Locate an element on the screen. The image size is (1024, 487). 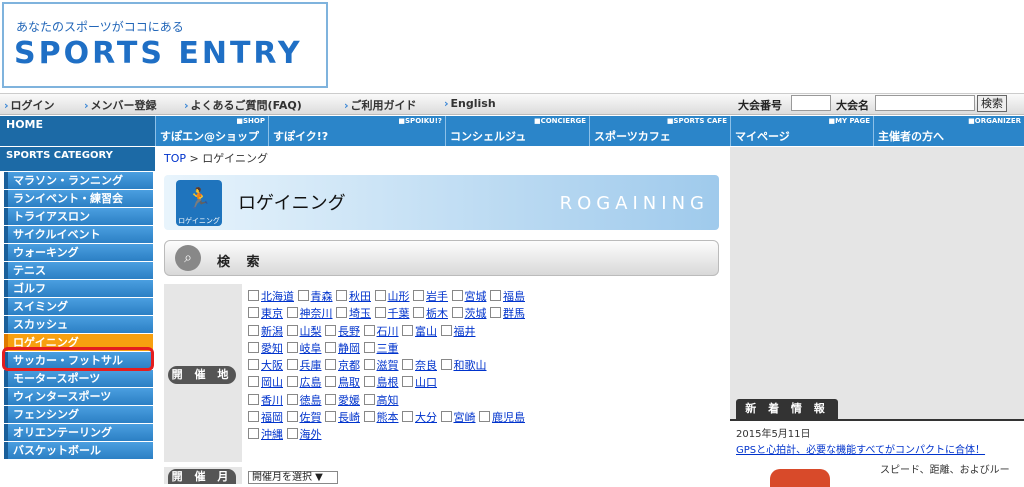
prefecture-link: 富山 is located at coordinates (426, 331).